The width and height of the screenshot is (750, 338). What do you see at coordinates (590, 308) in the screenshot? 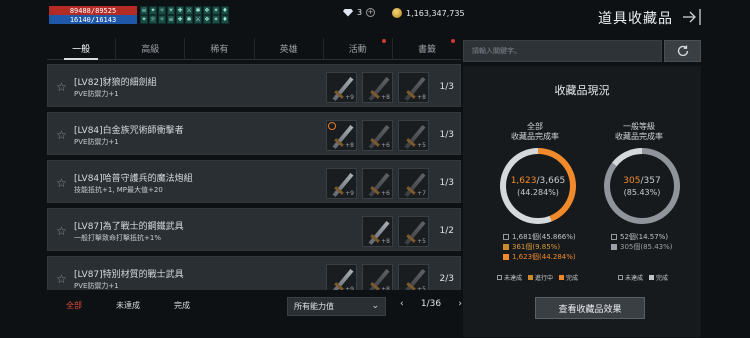
I see `view-collection-effects-button: 查看收藏品效果` at bounding box center [590, 308].